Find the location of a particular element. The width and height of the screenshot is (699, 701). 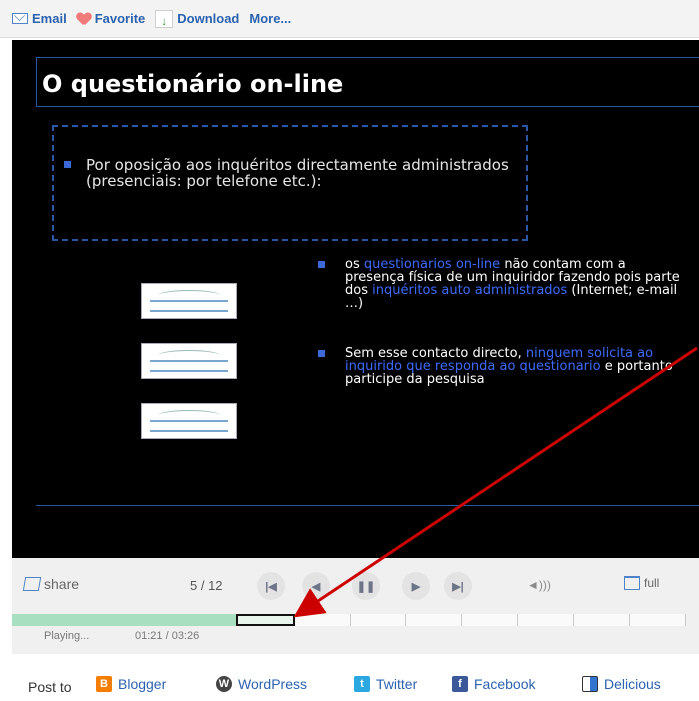

volume-button: ◄))) is located at coordinates (539, 585).